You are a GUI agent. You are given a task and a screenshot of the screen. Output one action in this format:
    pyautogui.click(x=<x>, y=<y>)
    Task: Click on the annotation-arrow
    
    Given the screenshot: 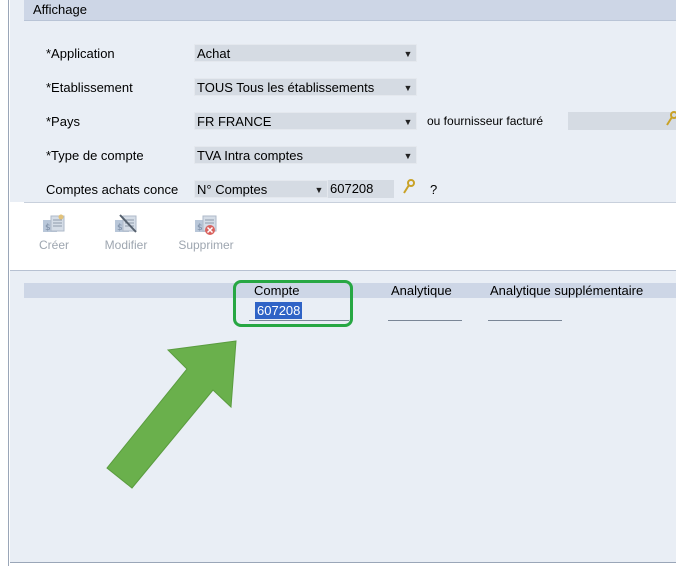 What is the action you would take?
    pyautogui.click(x=171, y=414)
    